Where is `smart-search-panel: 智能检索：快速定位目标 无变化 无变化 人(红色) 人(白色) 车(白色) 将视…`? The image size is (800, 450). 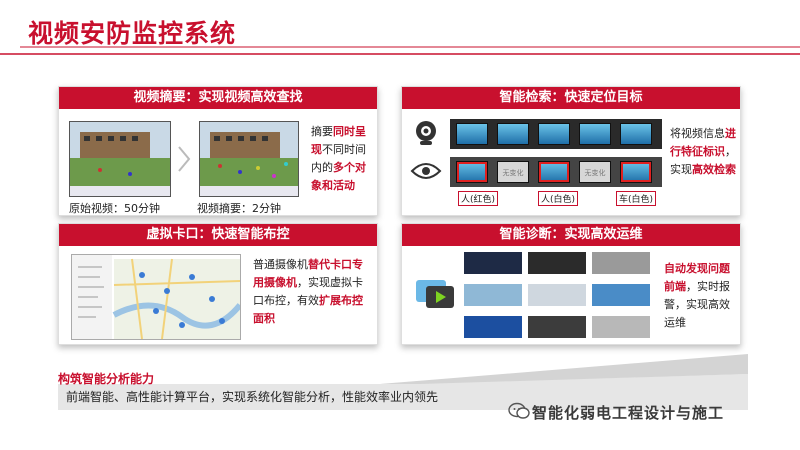 smart-search-panel: 智能检索：快速定位目标 无变化 无变化 人(红色) 人(白色) 车(白色) 将视… is located at coordinates (571, 151).